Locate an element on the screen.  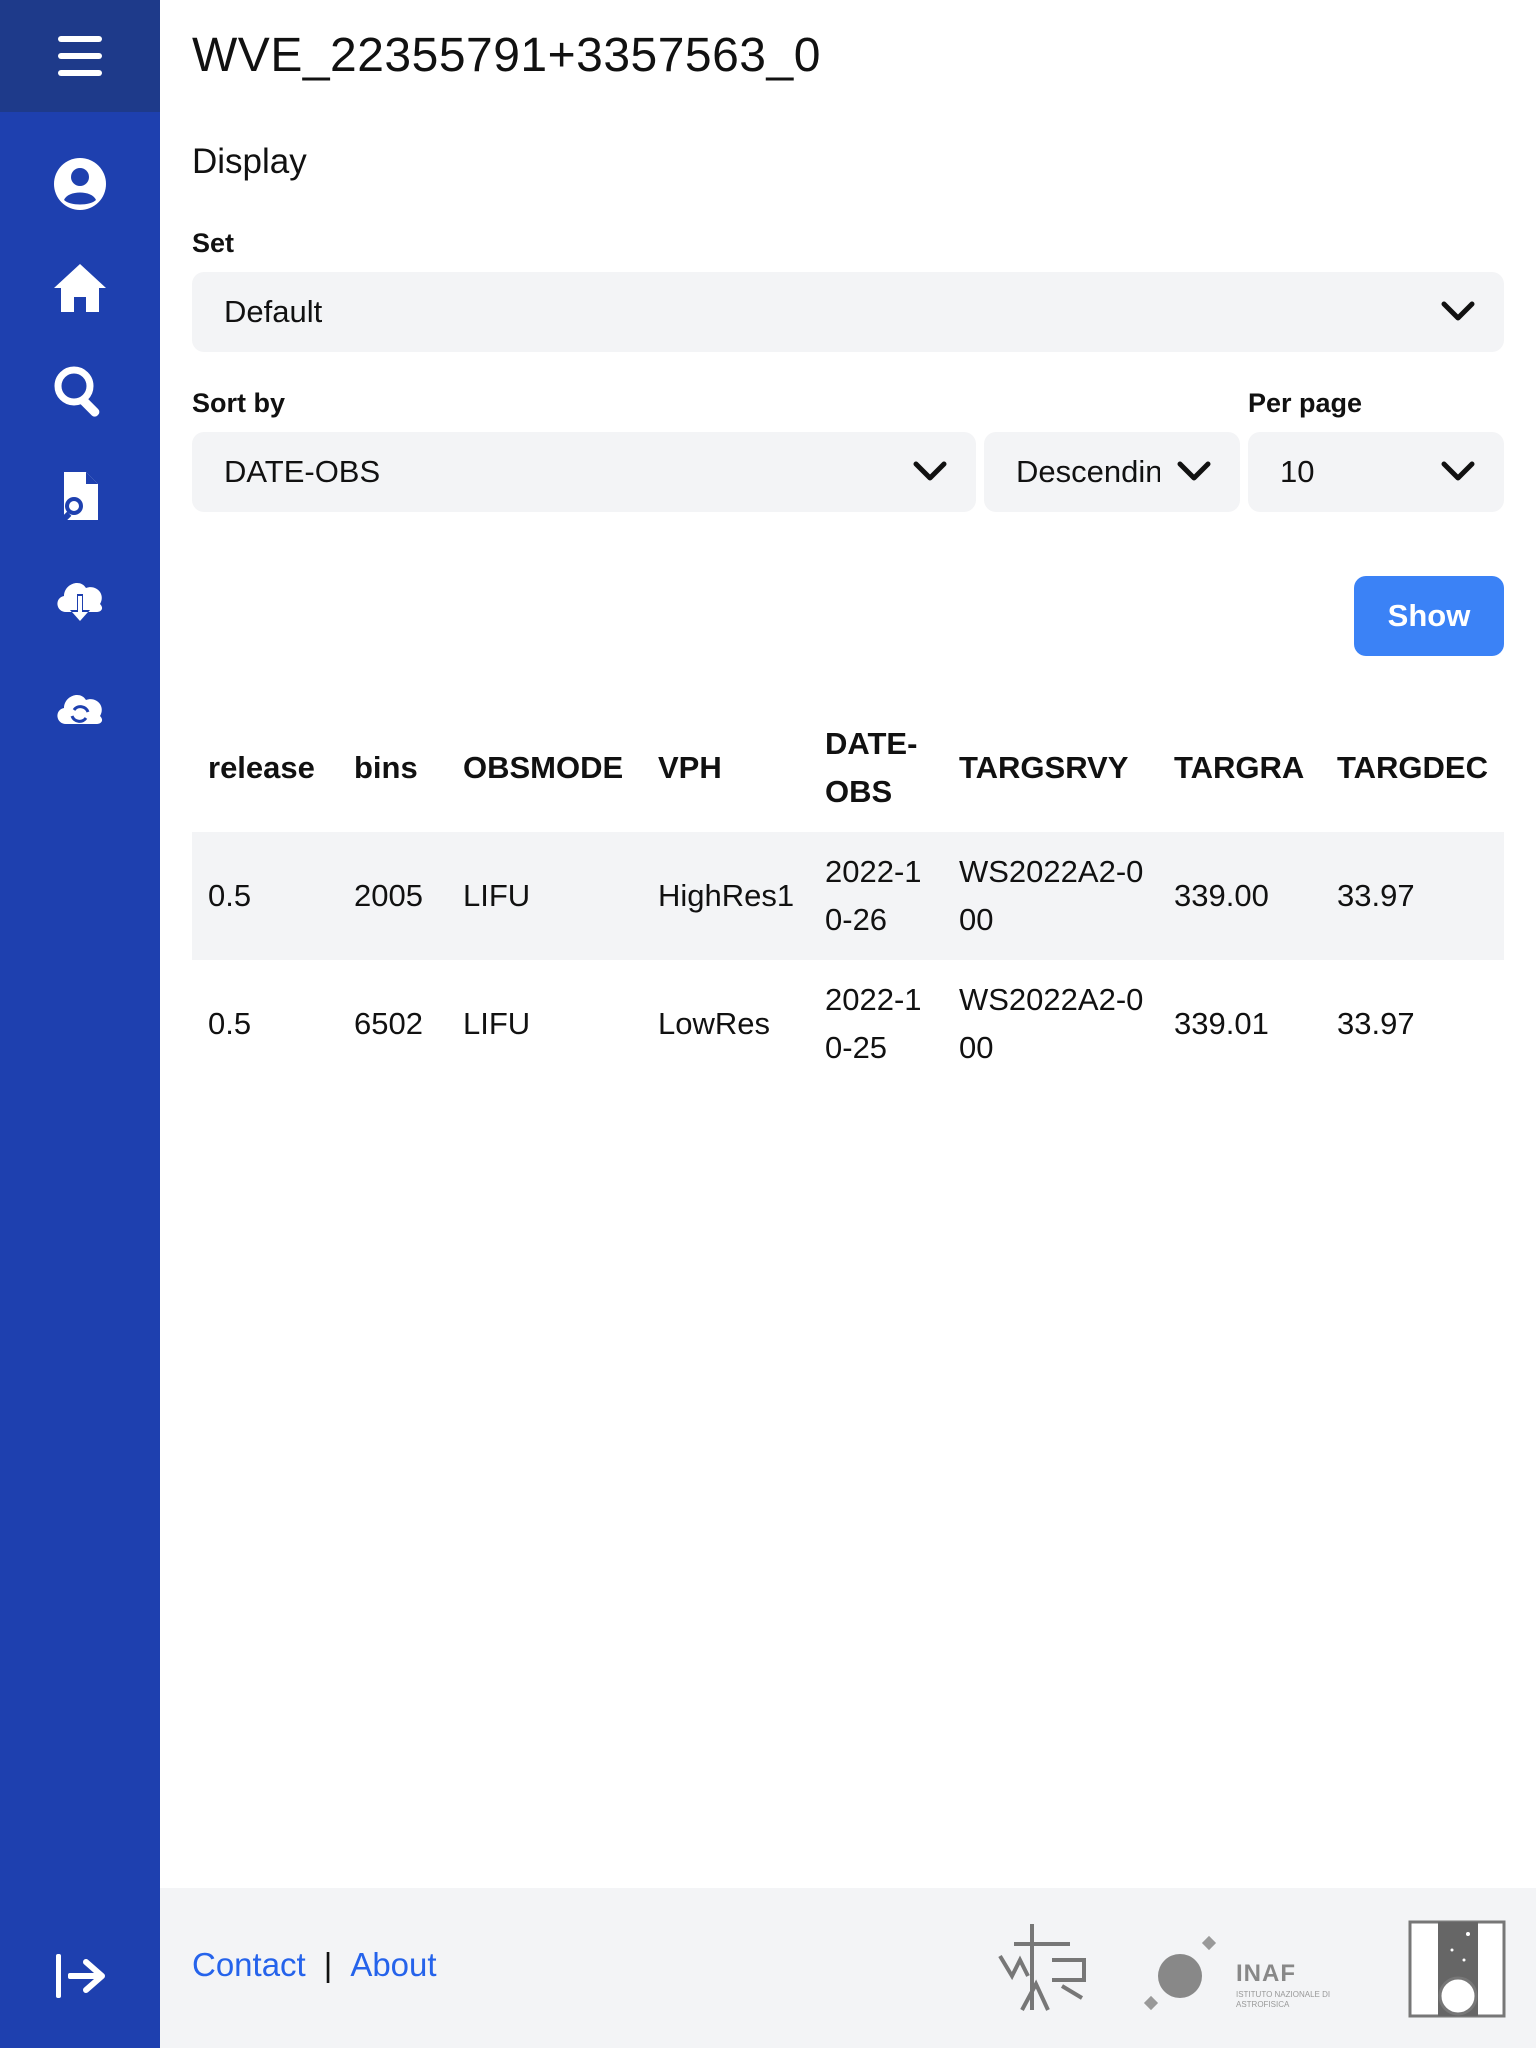
sidebar-item-home is located at coordinates (80, 288).